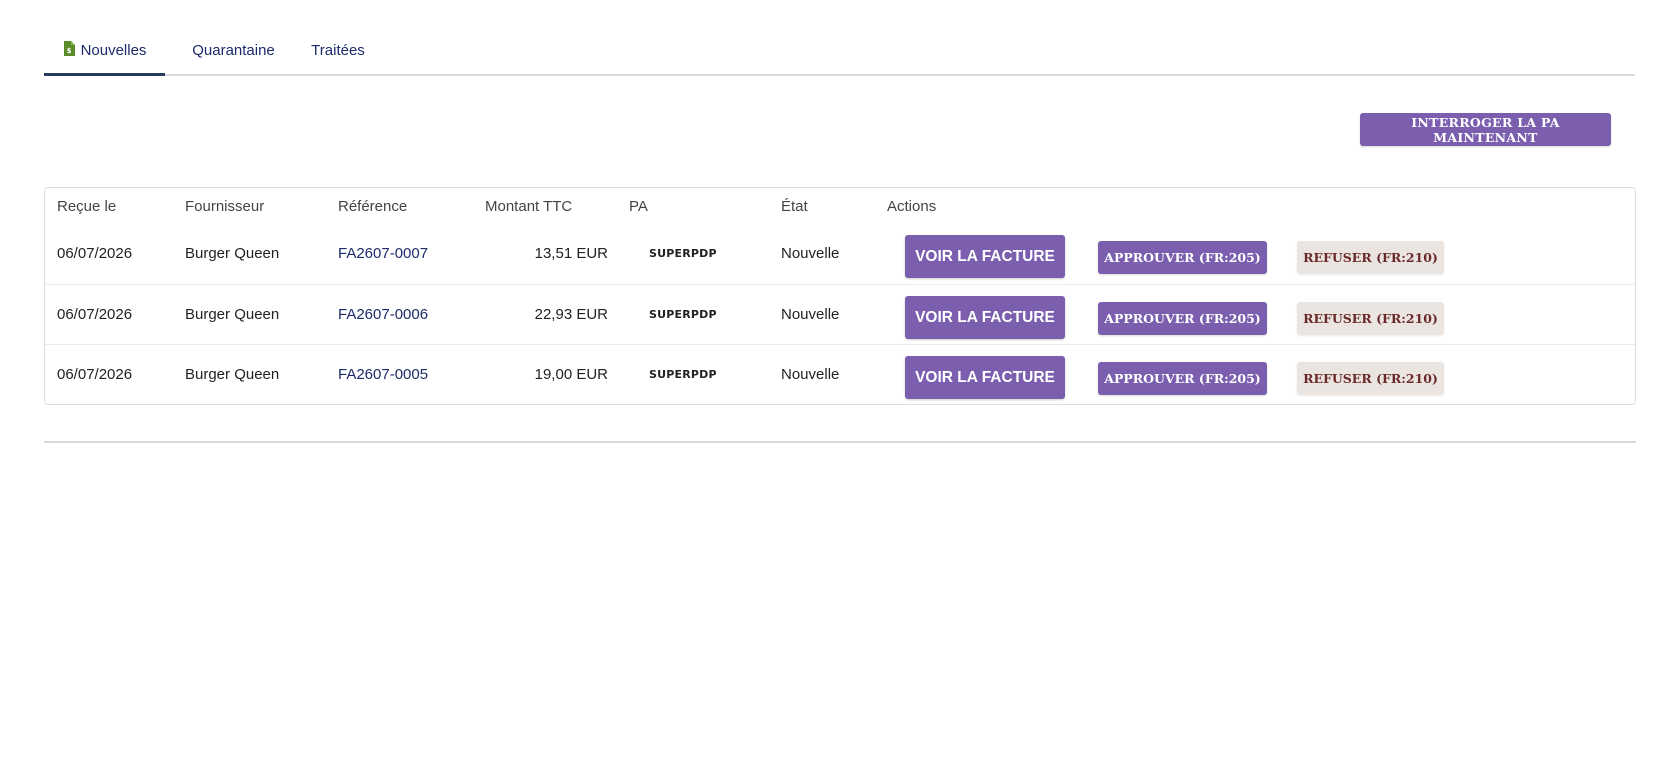 The height and width of the screenshot is (768, 1669). Describe the element at coordinates (529, 206) in the screenshot. I see `header-amount: Montant TTC` at that location.